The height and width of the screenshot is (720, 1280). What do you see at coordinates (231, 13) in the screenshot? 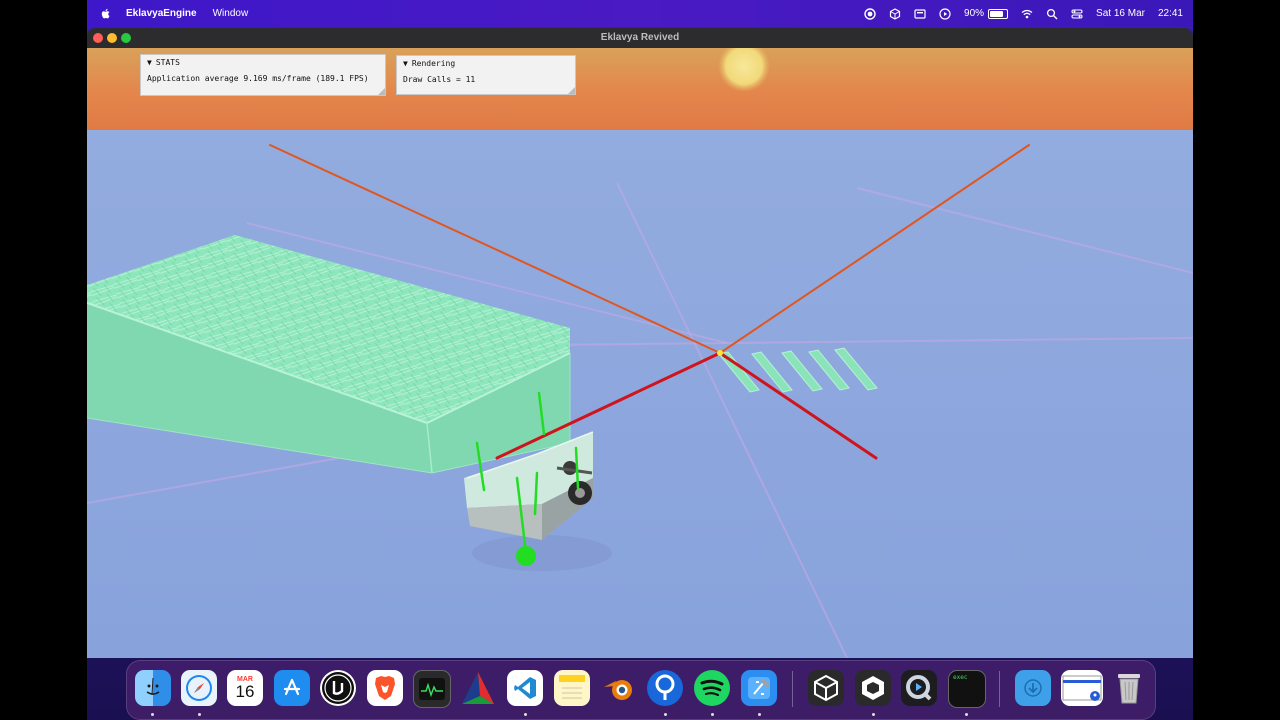
I see `window-menu: Window` at bounding box center [231, 13].